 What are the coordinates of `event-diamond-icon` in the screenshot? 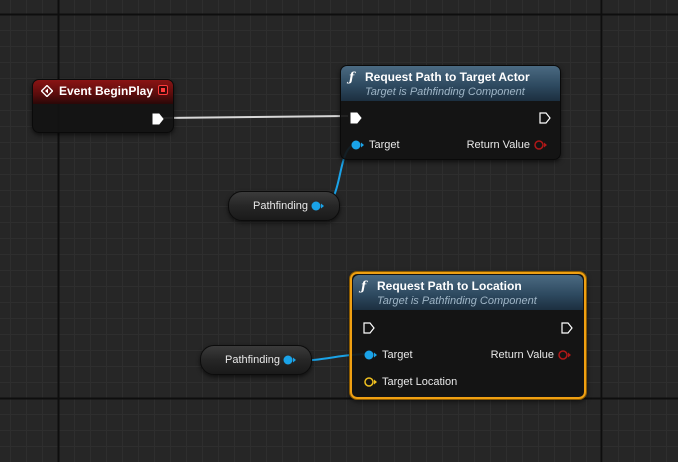 It's located at (47, 91).